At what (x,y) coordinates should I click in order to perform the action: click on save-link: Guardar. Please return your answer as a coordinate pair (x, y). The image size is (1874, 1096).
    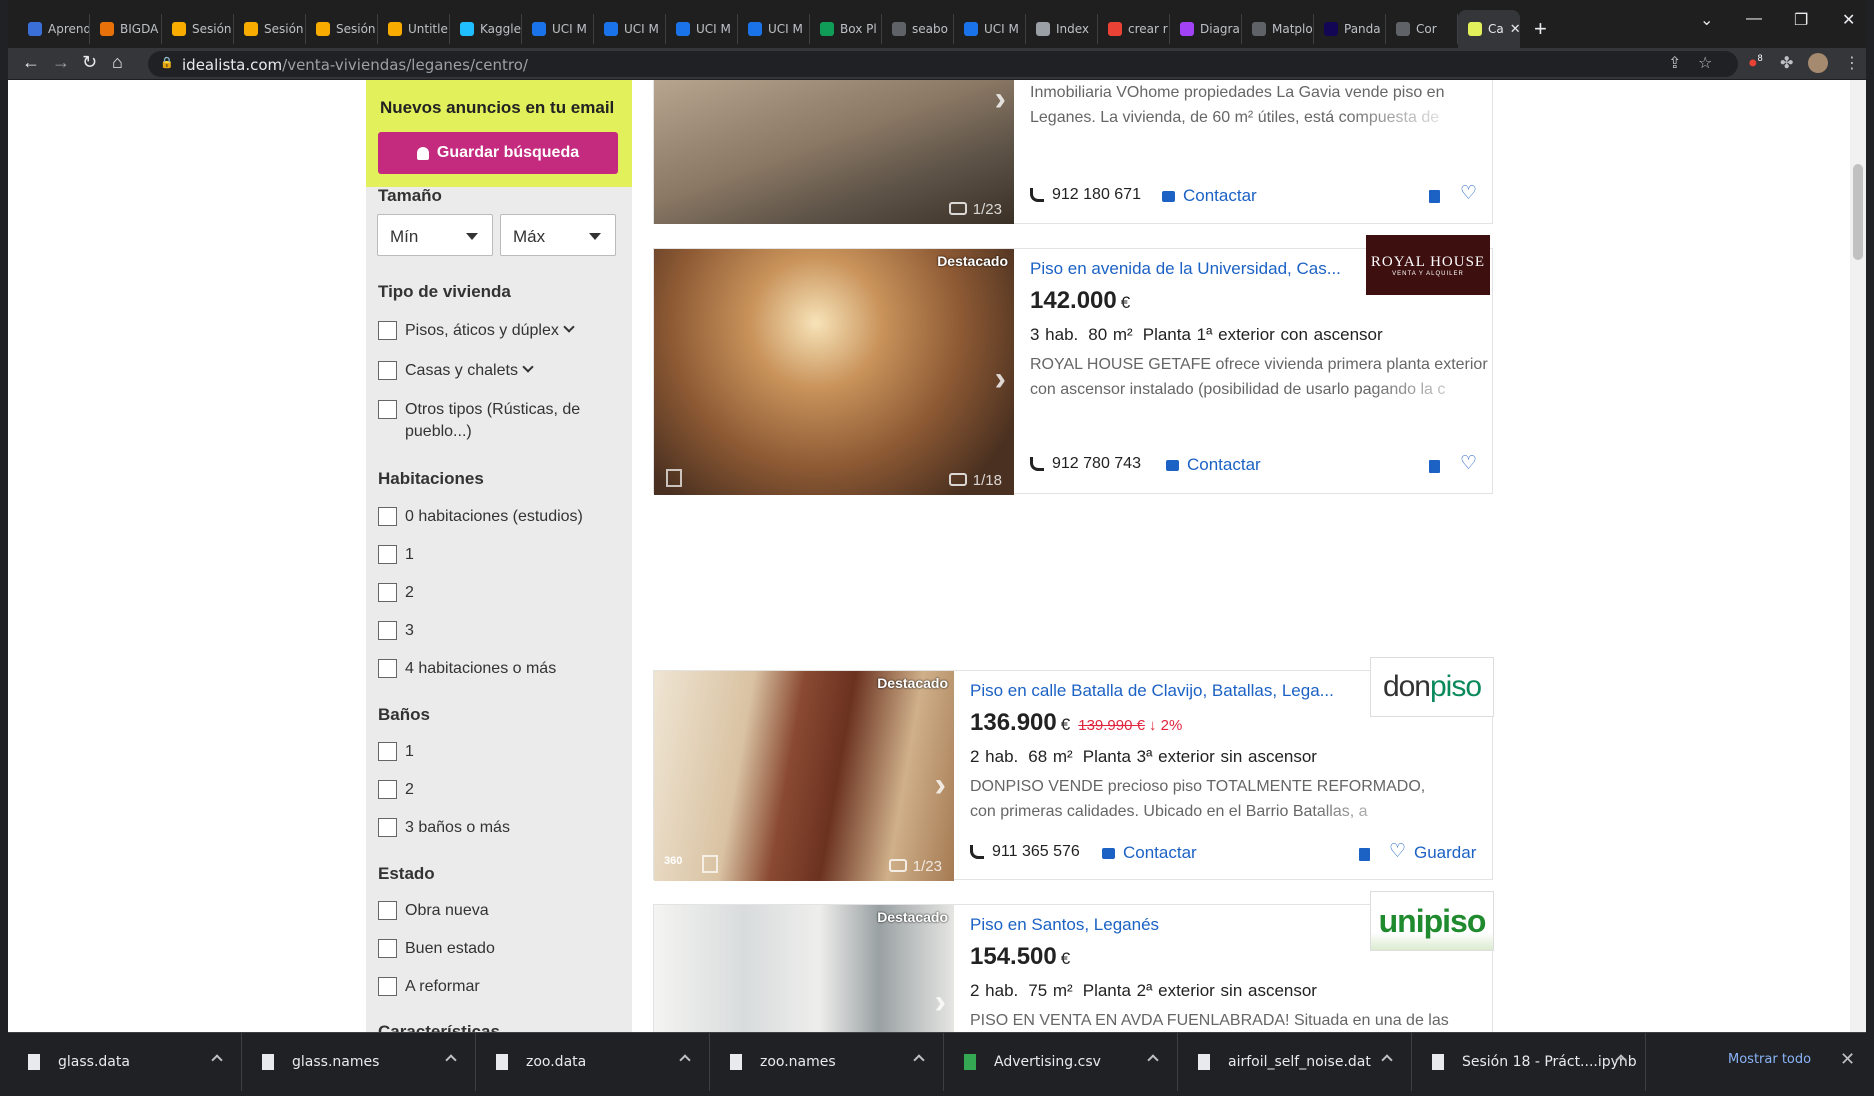
    Looking at the image, I should click on (1445, 853).